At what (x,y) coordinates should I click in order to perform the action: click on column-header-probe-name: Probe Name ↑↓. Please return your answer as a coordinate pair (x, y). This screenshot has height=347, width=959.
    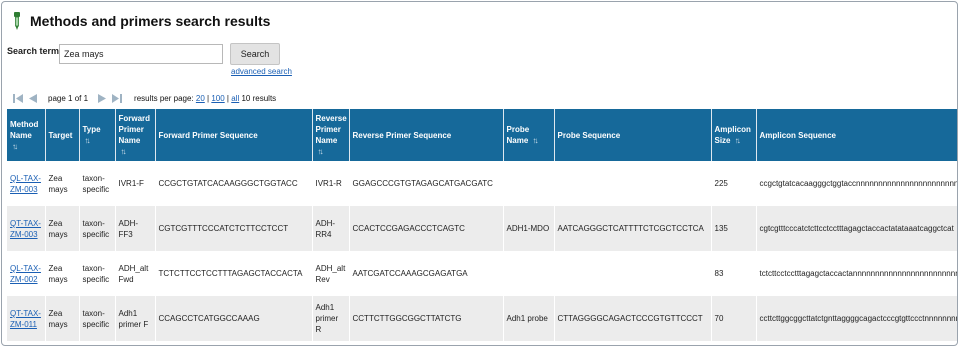
    Looking at the image, I should click on (529, 135).